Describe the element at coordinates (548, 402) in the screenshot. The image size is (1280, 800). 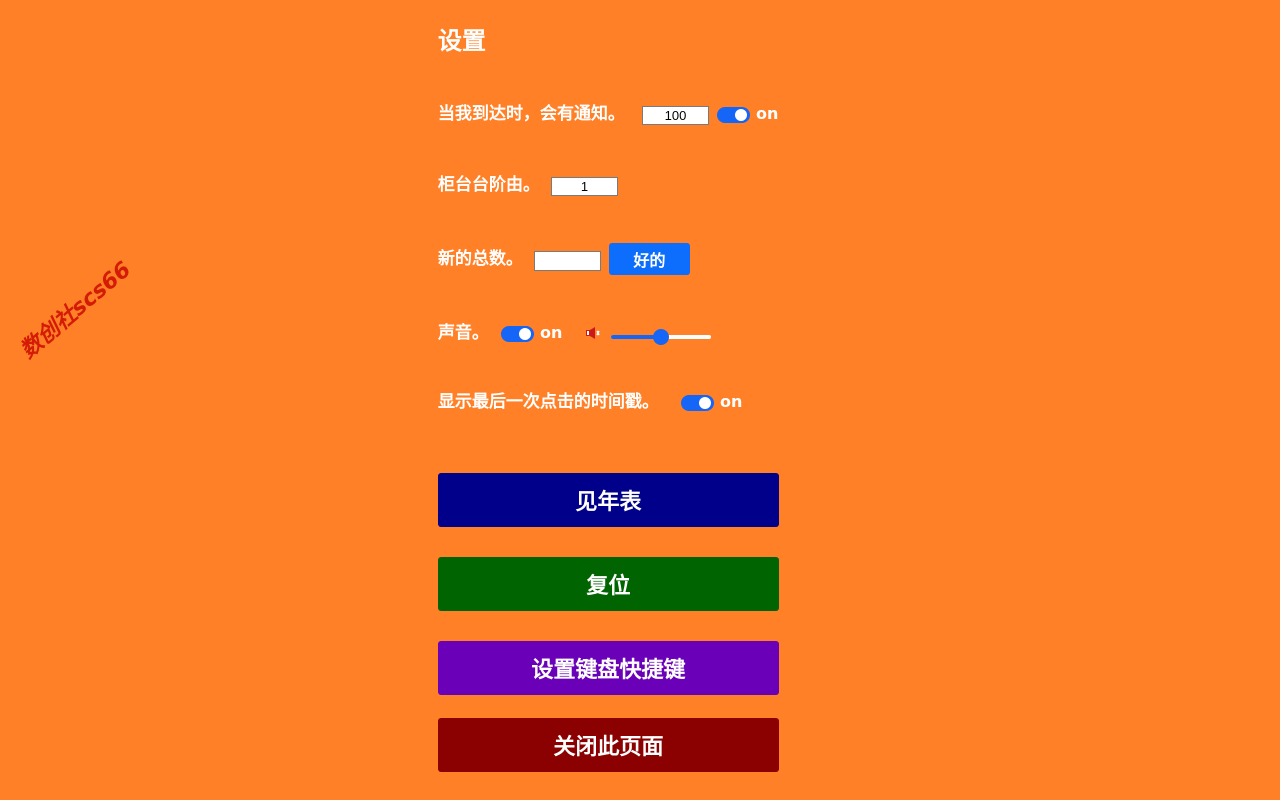
I see `timestamp-label: 显示最后一次点击的时间戳。` at that location.